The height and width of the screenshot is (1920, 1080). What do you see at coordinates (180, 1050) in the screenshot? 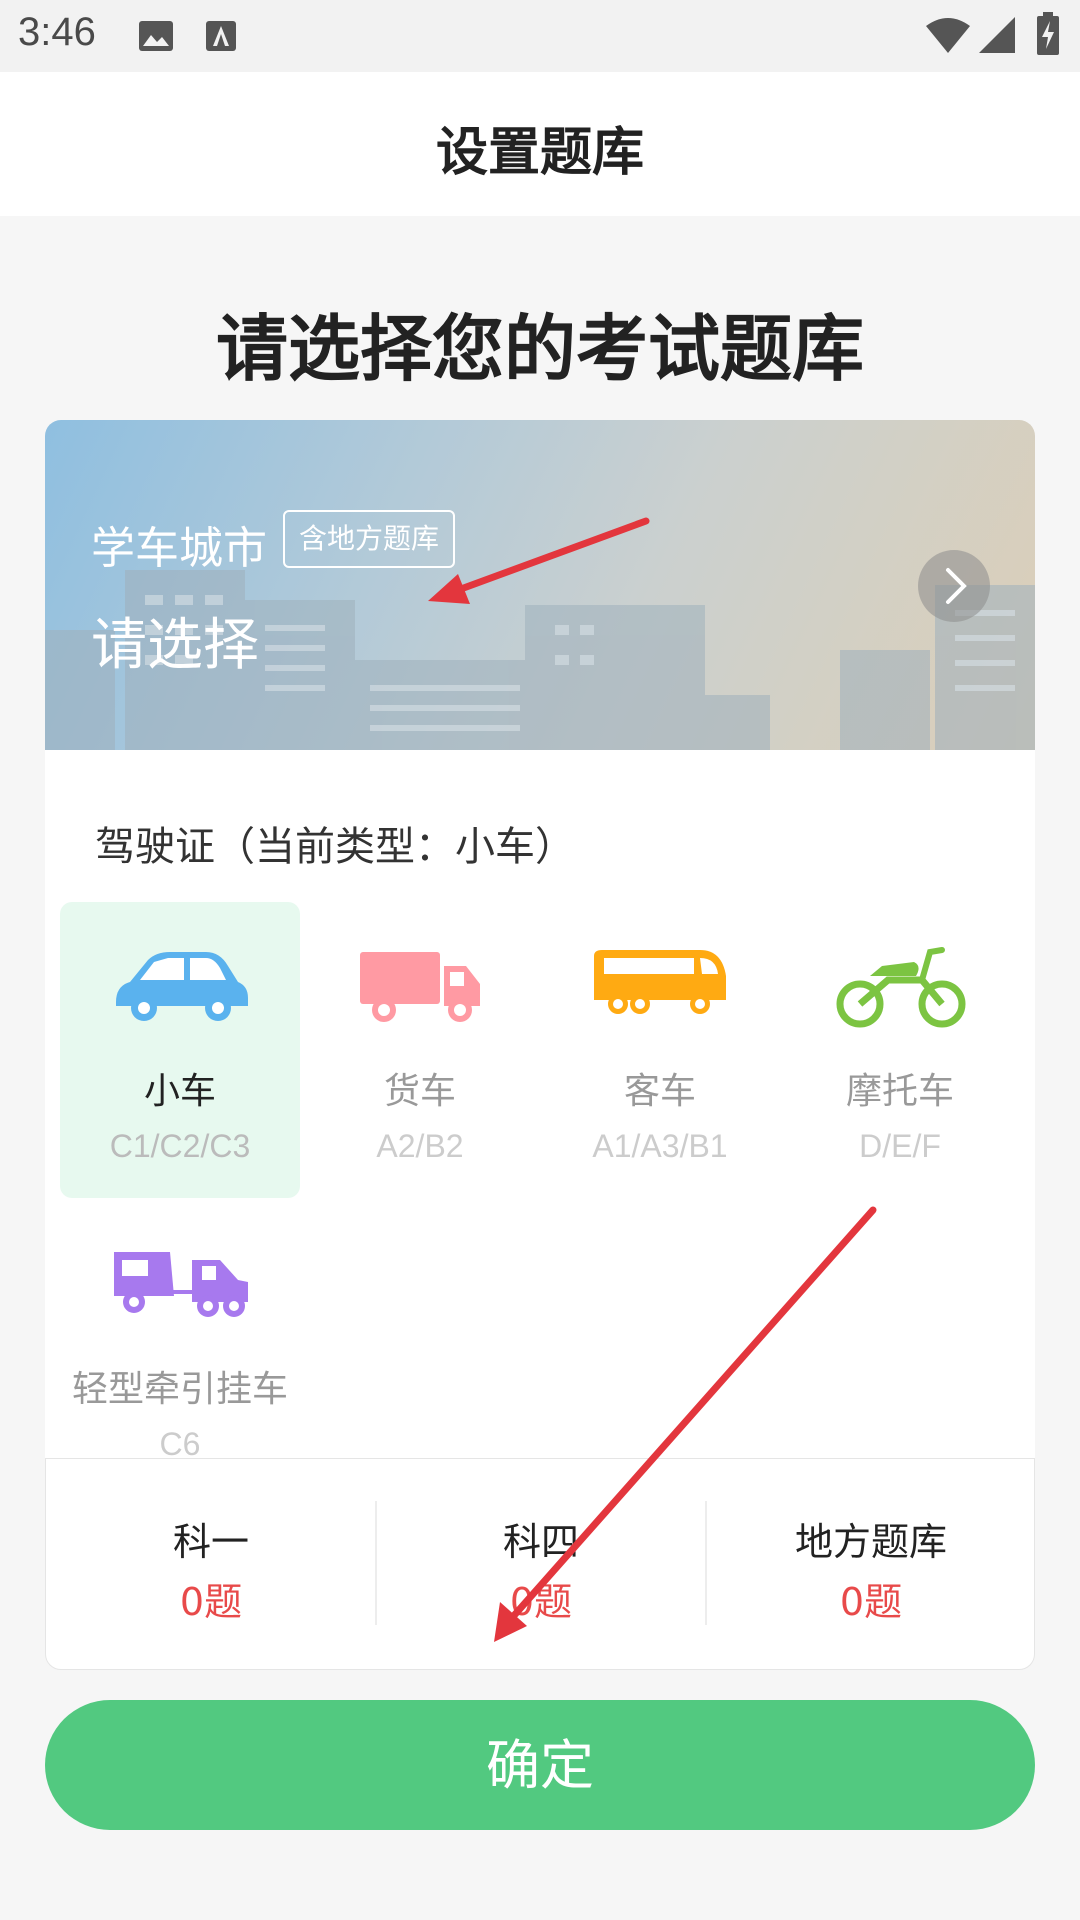
I see `vehicle-option-car: 小车 C1/C2/C3` at bounding box center [180, 1050].